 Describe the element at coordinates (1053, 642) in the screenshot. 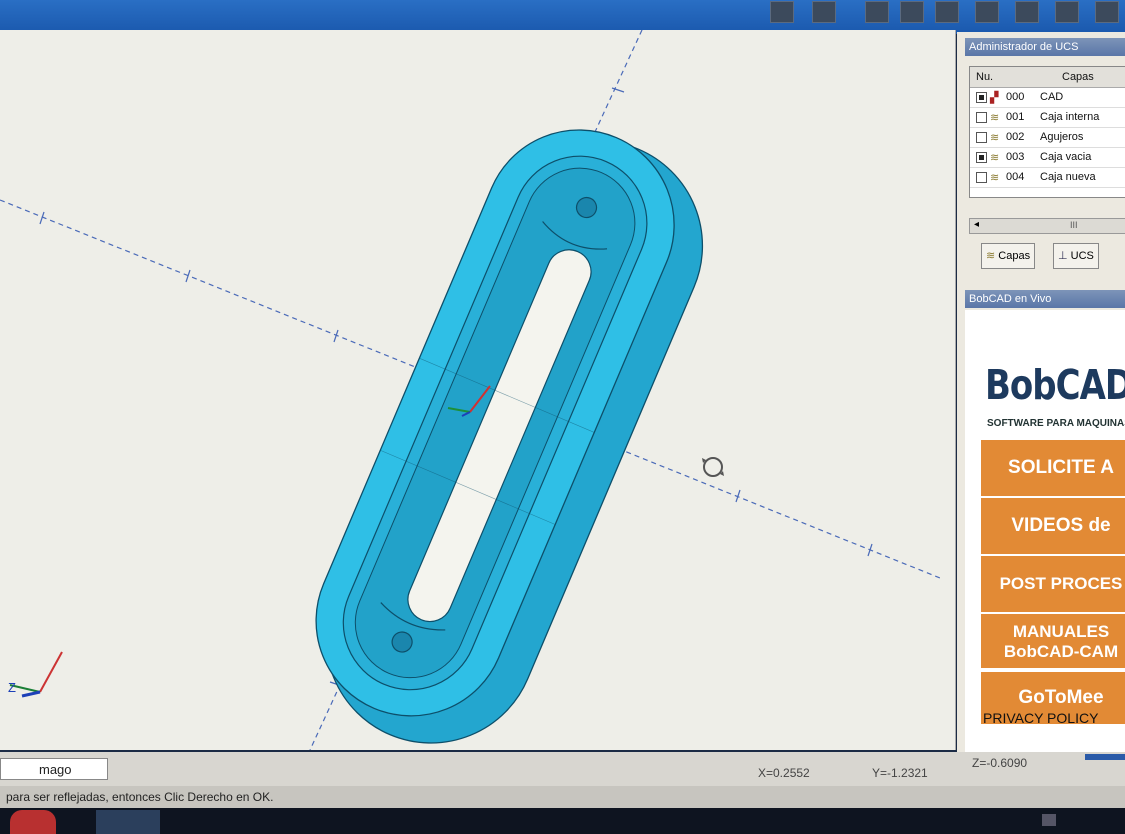

I see `manuals-button: MANUALES BobCAD-CAM` at that location.